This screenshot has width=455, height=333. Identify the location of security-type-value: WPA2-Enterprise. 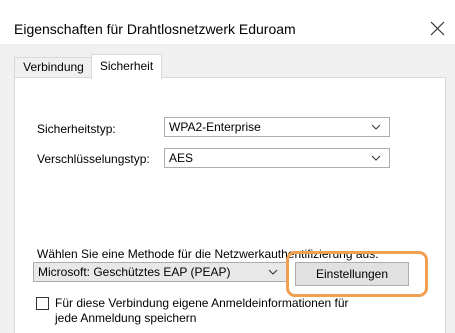
(215, 127).